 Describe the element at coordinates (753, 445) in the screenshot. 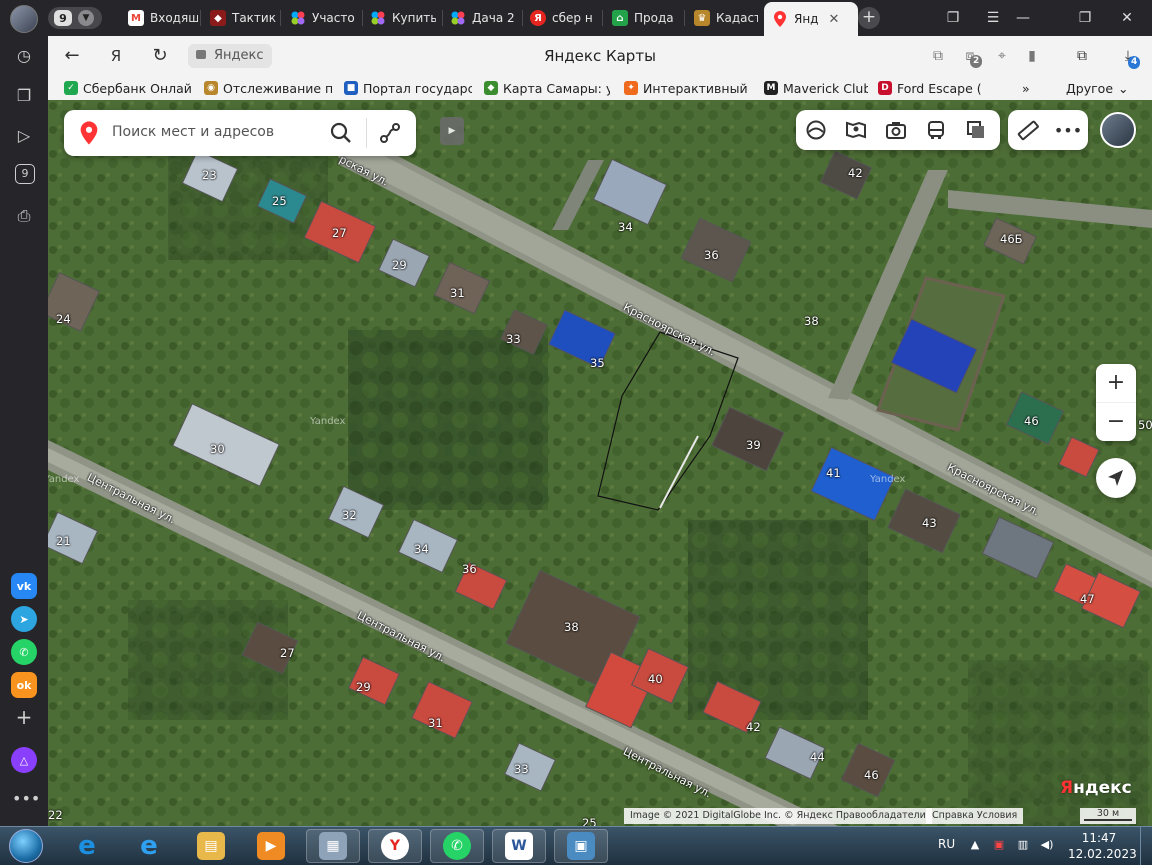

I see `house-number: 39` at that location.